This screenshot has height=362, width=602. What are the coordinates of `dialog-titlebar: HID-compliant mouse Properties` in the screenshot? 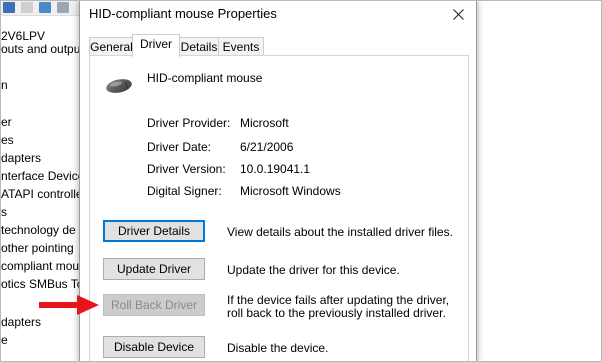 It's located at (278, 15).